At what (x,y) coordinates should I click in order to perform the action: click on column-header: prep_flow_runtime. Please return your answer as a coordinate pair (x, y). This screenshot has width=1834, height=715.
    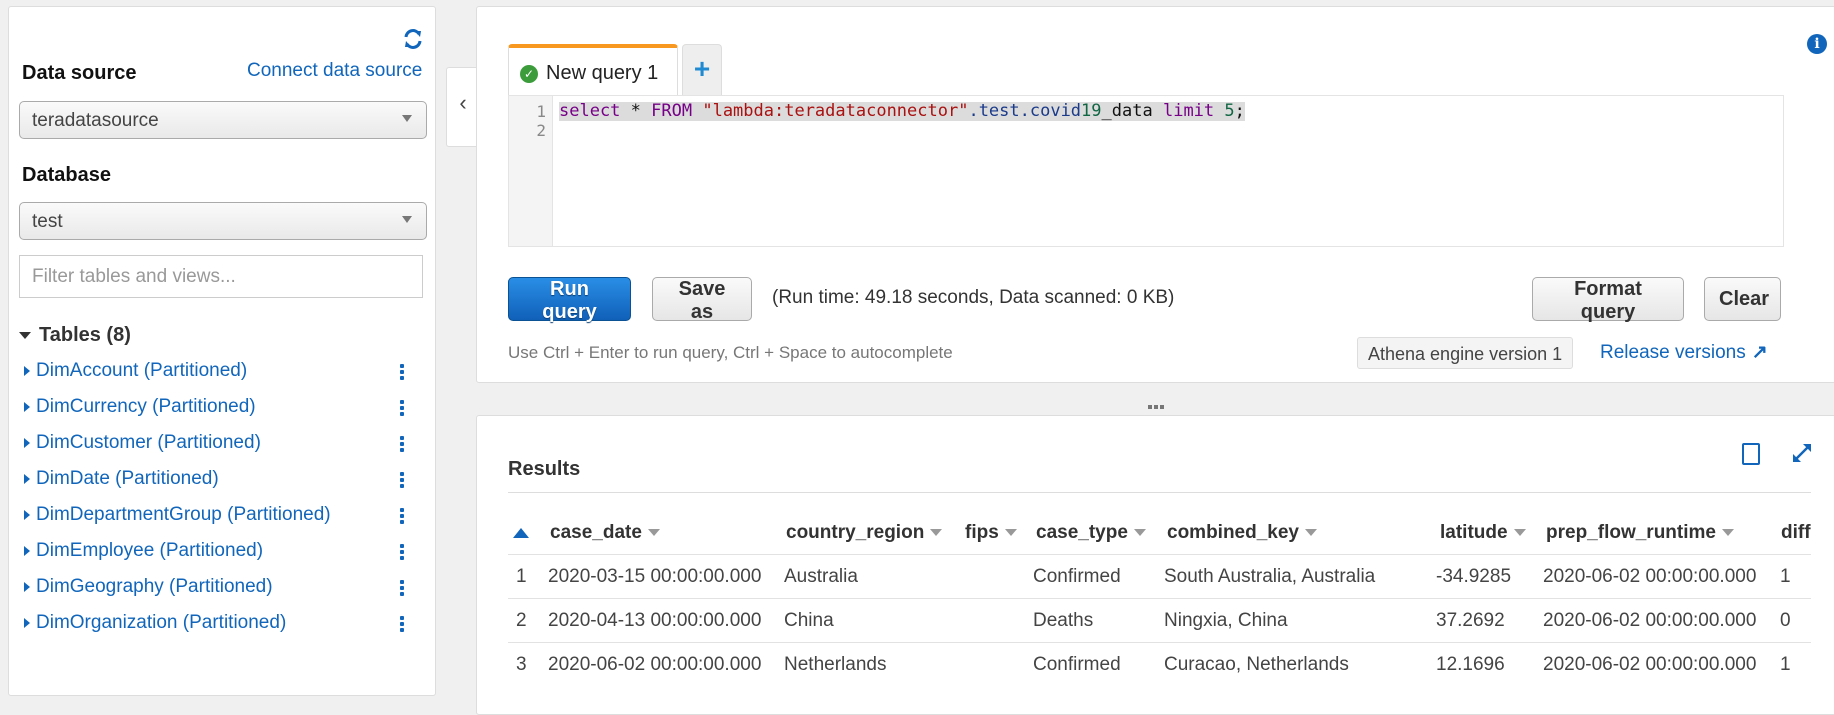
    Looking at the image, I should click on (1640, 533).